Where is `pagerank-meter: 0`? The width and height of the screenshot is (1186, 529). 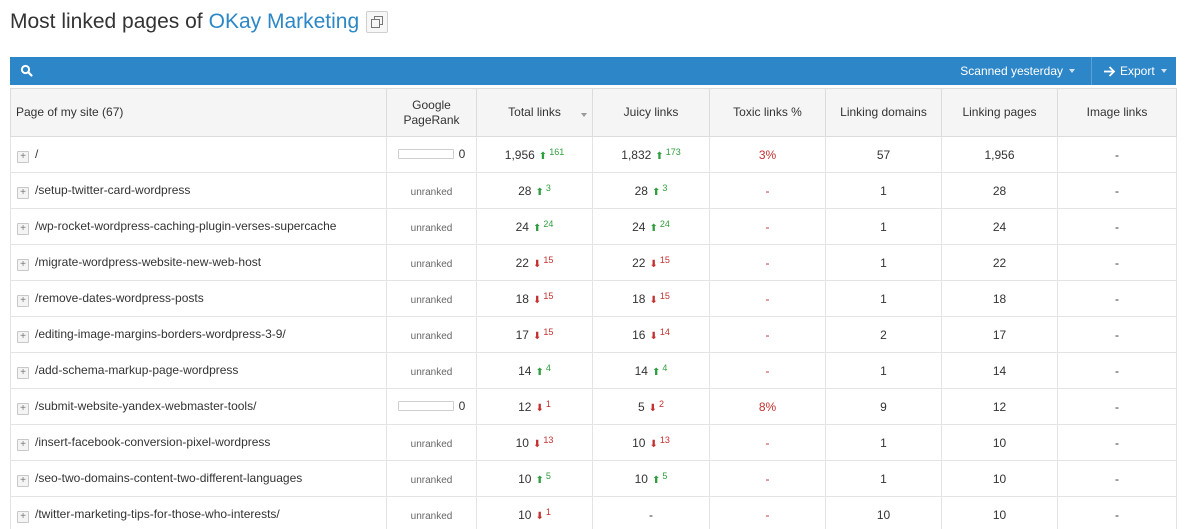
pagerank-meter: 0 is located at coordinates (431, 154).